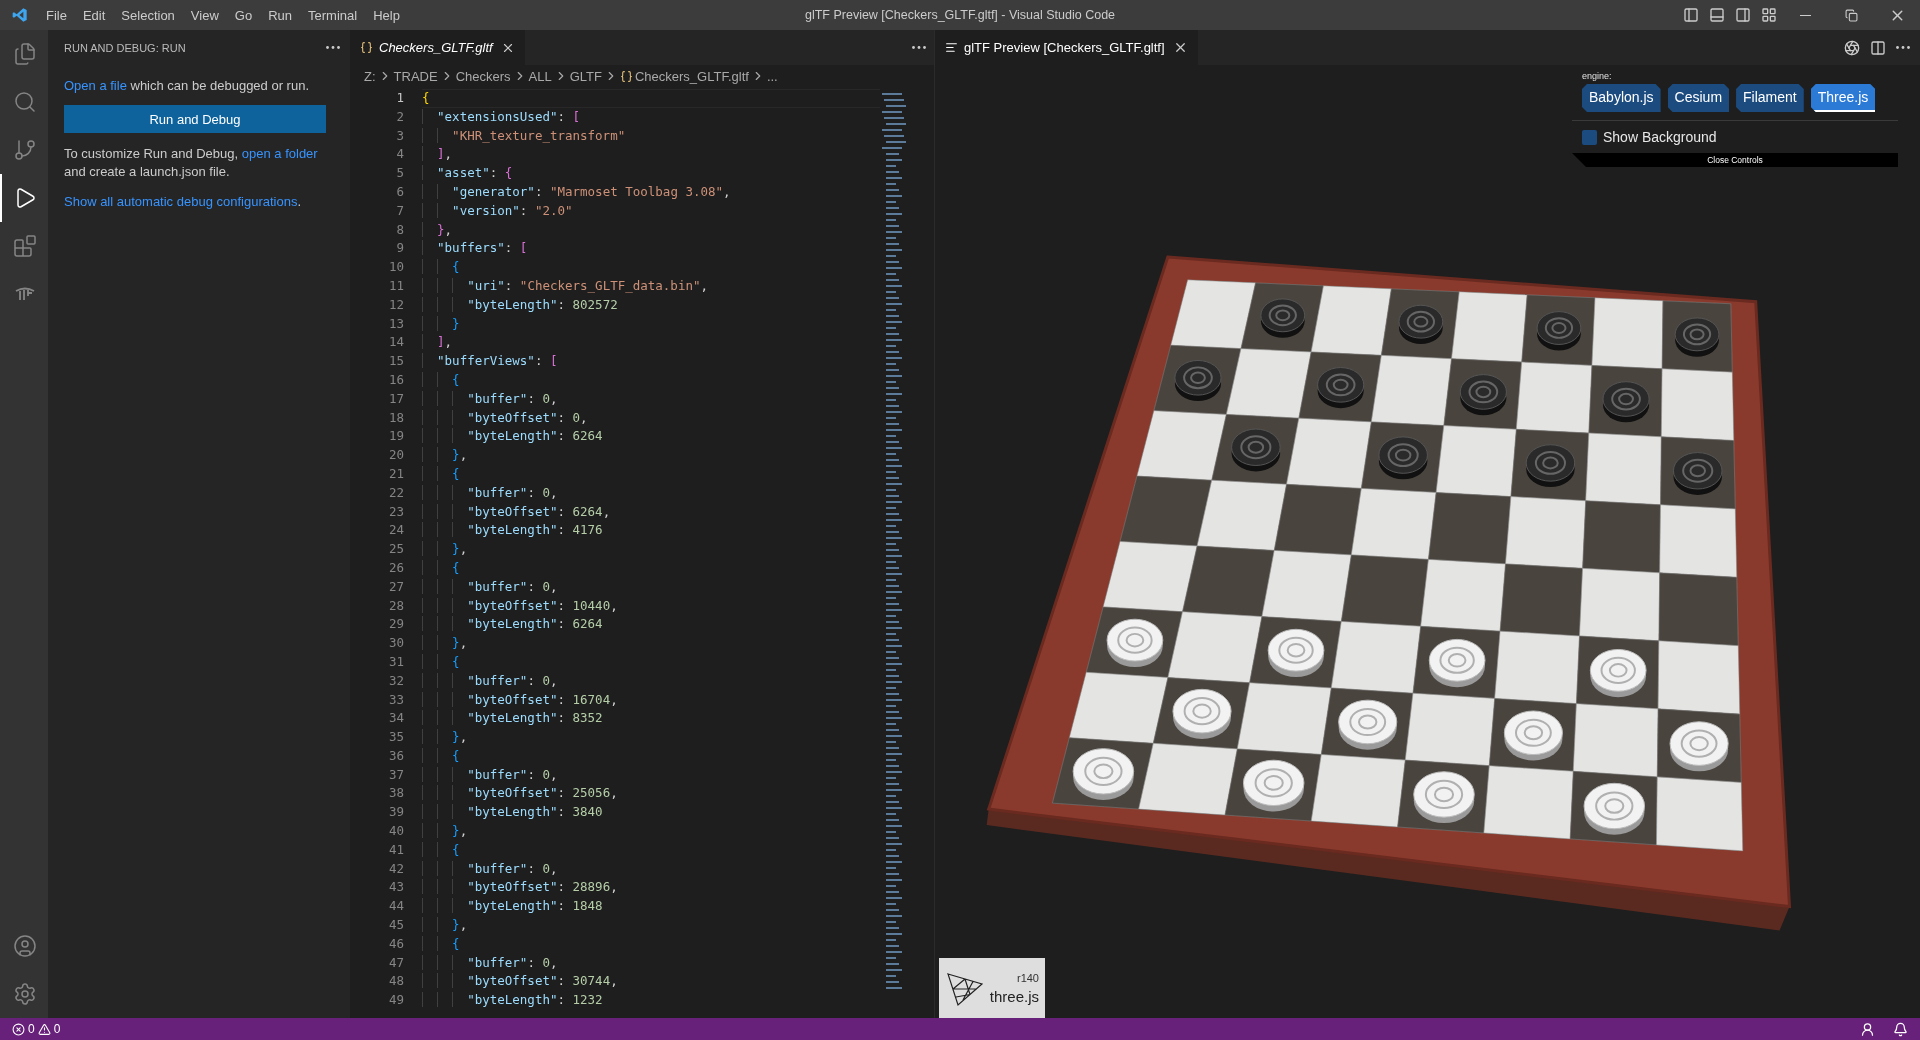 Image resolution: width=1920 pixels, height=1040 pixels. What do you see at coordinates (1770, 98) in the screenshot?
I see `engine-button: Filament` at bounding box center [1770, 98].